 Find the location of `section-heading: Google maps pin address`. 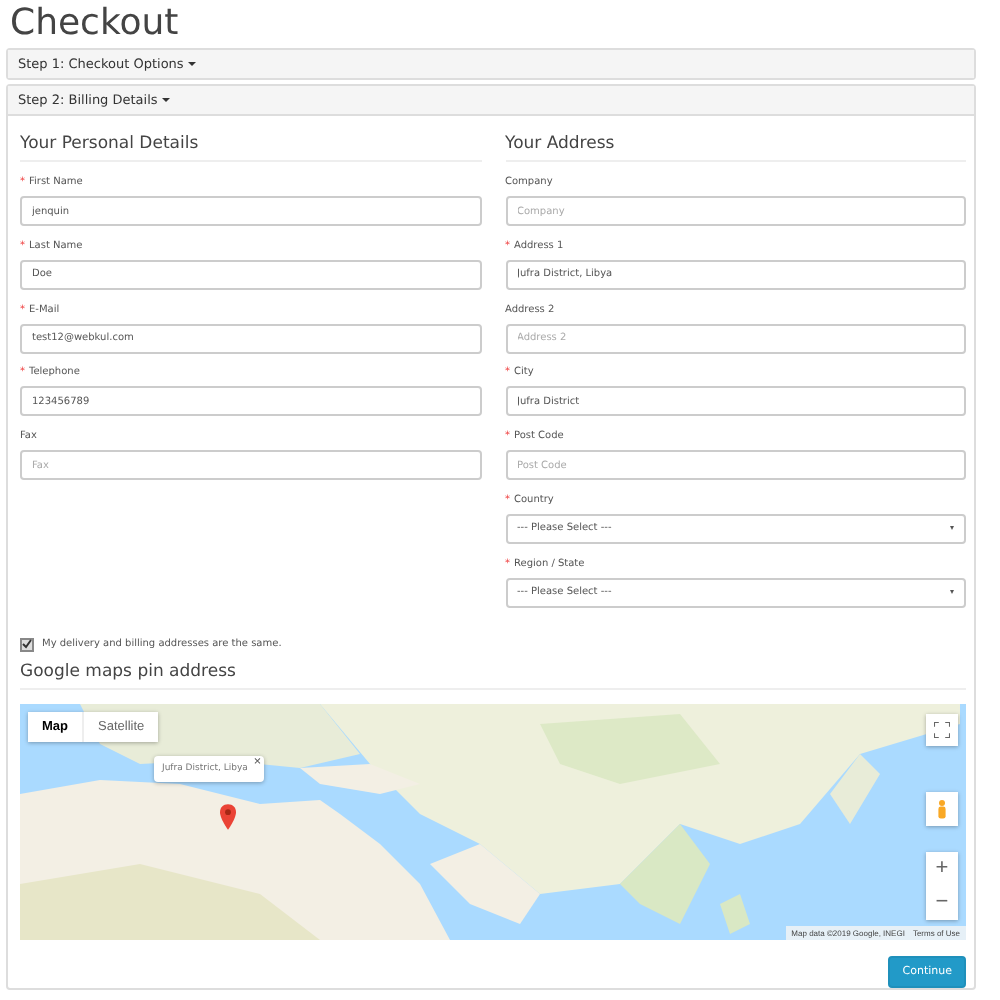

section-heading: Google maps pin address is located at coordinates (493, 670).